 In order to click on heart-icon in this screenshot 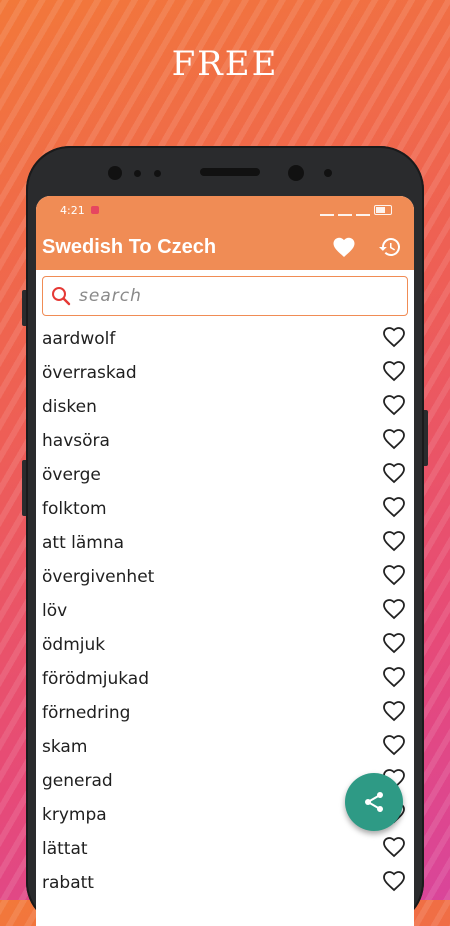, I will do `click(344, 247)`.